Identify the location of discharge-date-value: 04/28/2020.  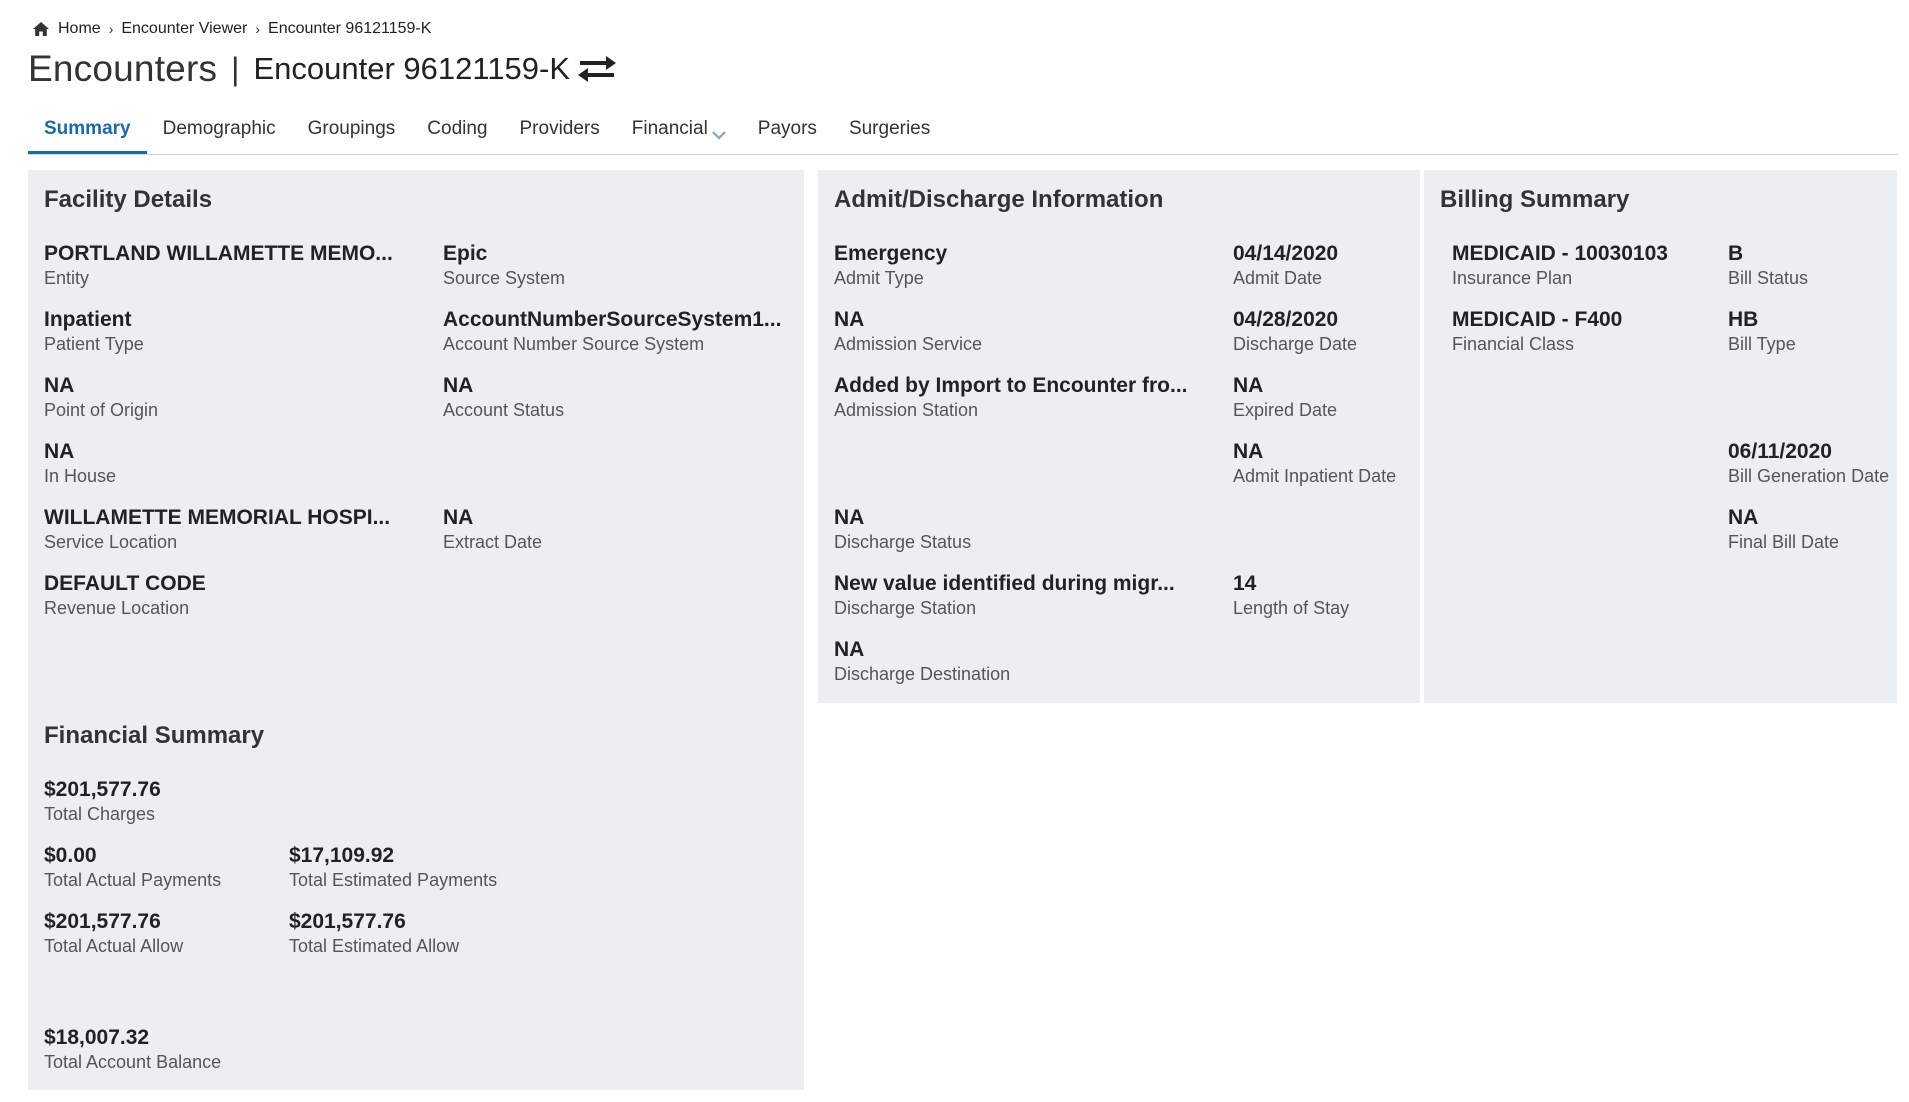
(1286, 319).